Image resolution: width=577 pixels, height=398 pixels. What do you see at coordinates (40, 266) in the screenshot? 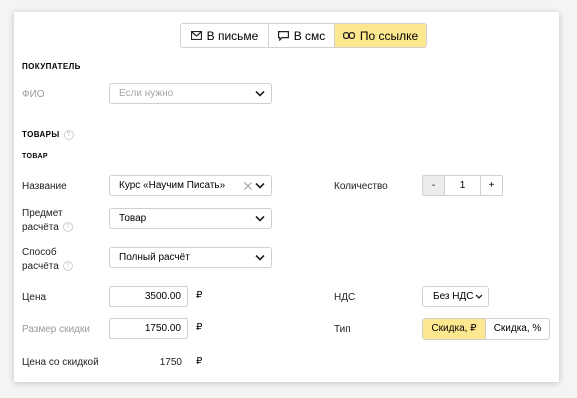
I see `method-label-line2: расчёта` at bounding box center [40, 266].